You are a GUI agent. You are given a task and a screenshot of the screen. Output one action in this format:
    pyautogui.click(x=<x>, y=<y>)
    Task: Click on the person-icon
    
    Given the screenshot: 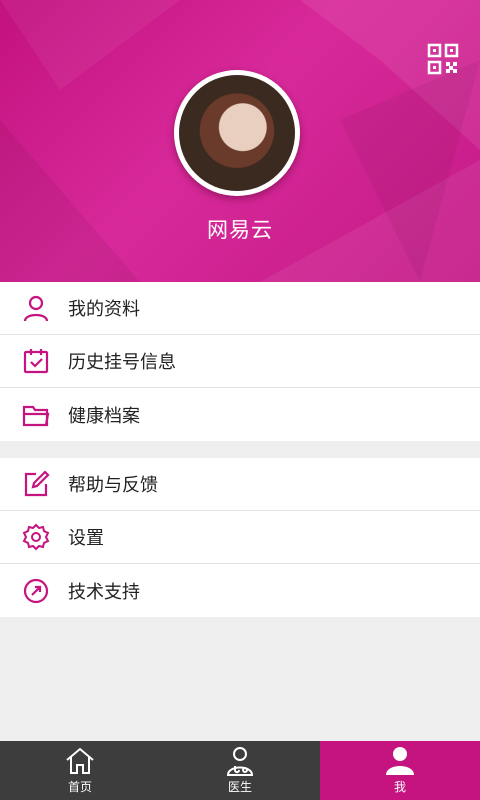 What is the action you would take?
    pyautogui.click(x=400, y=761)
    